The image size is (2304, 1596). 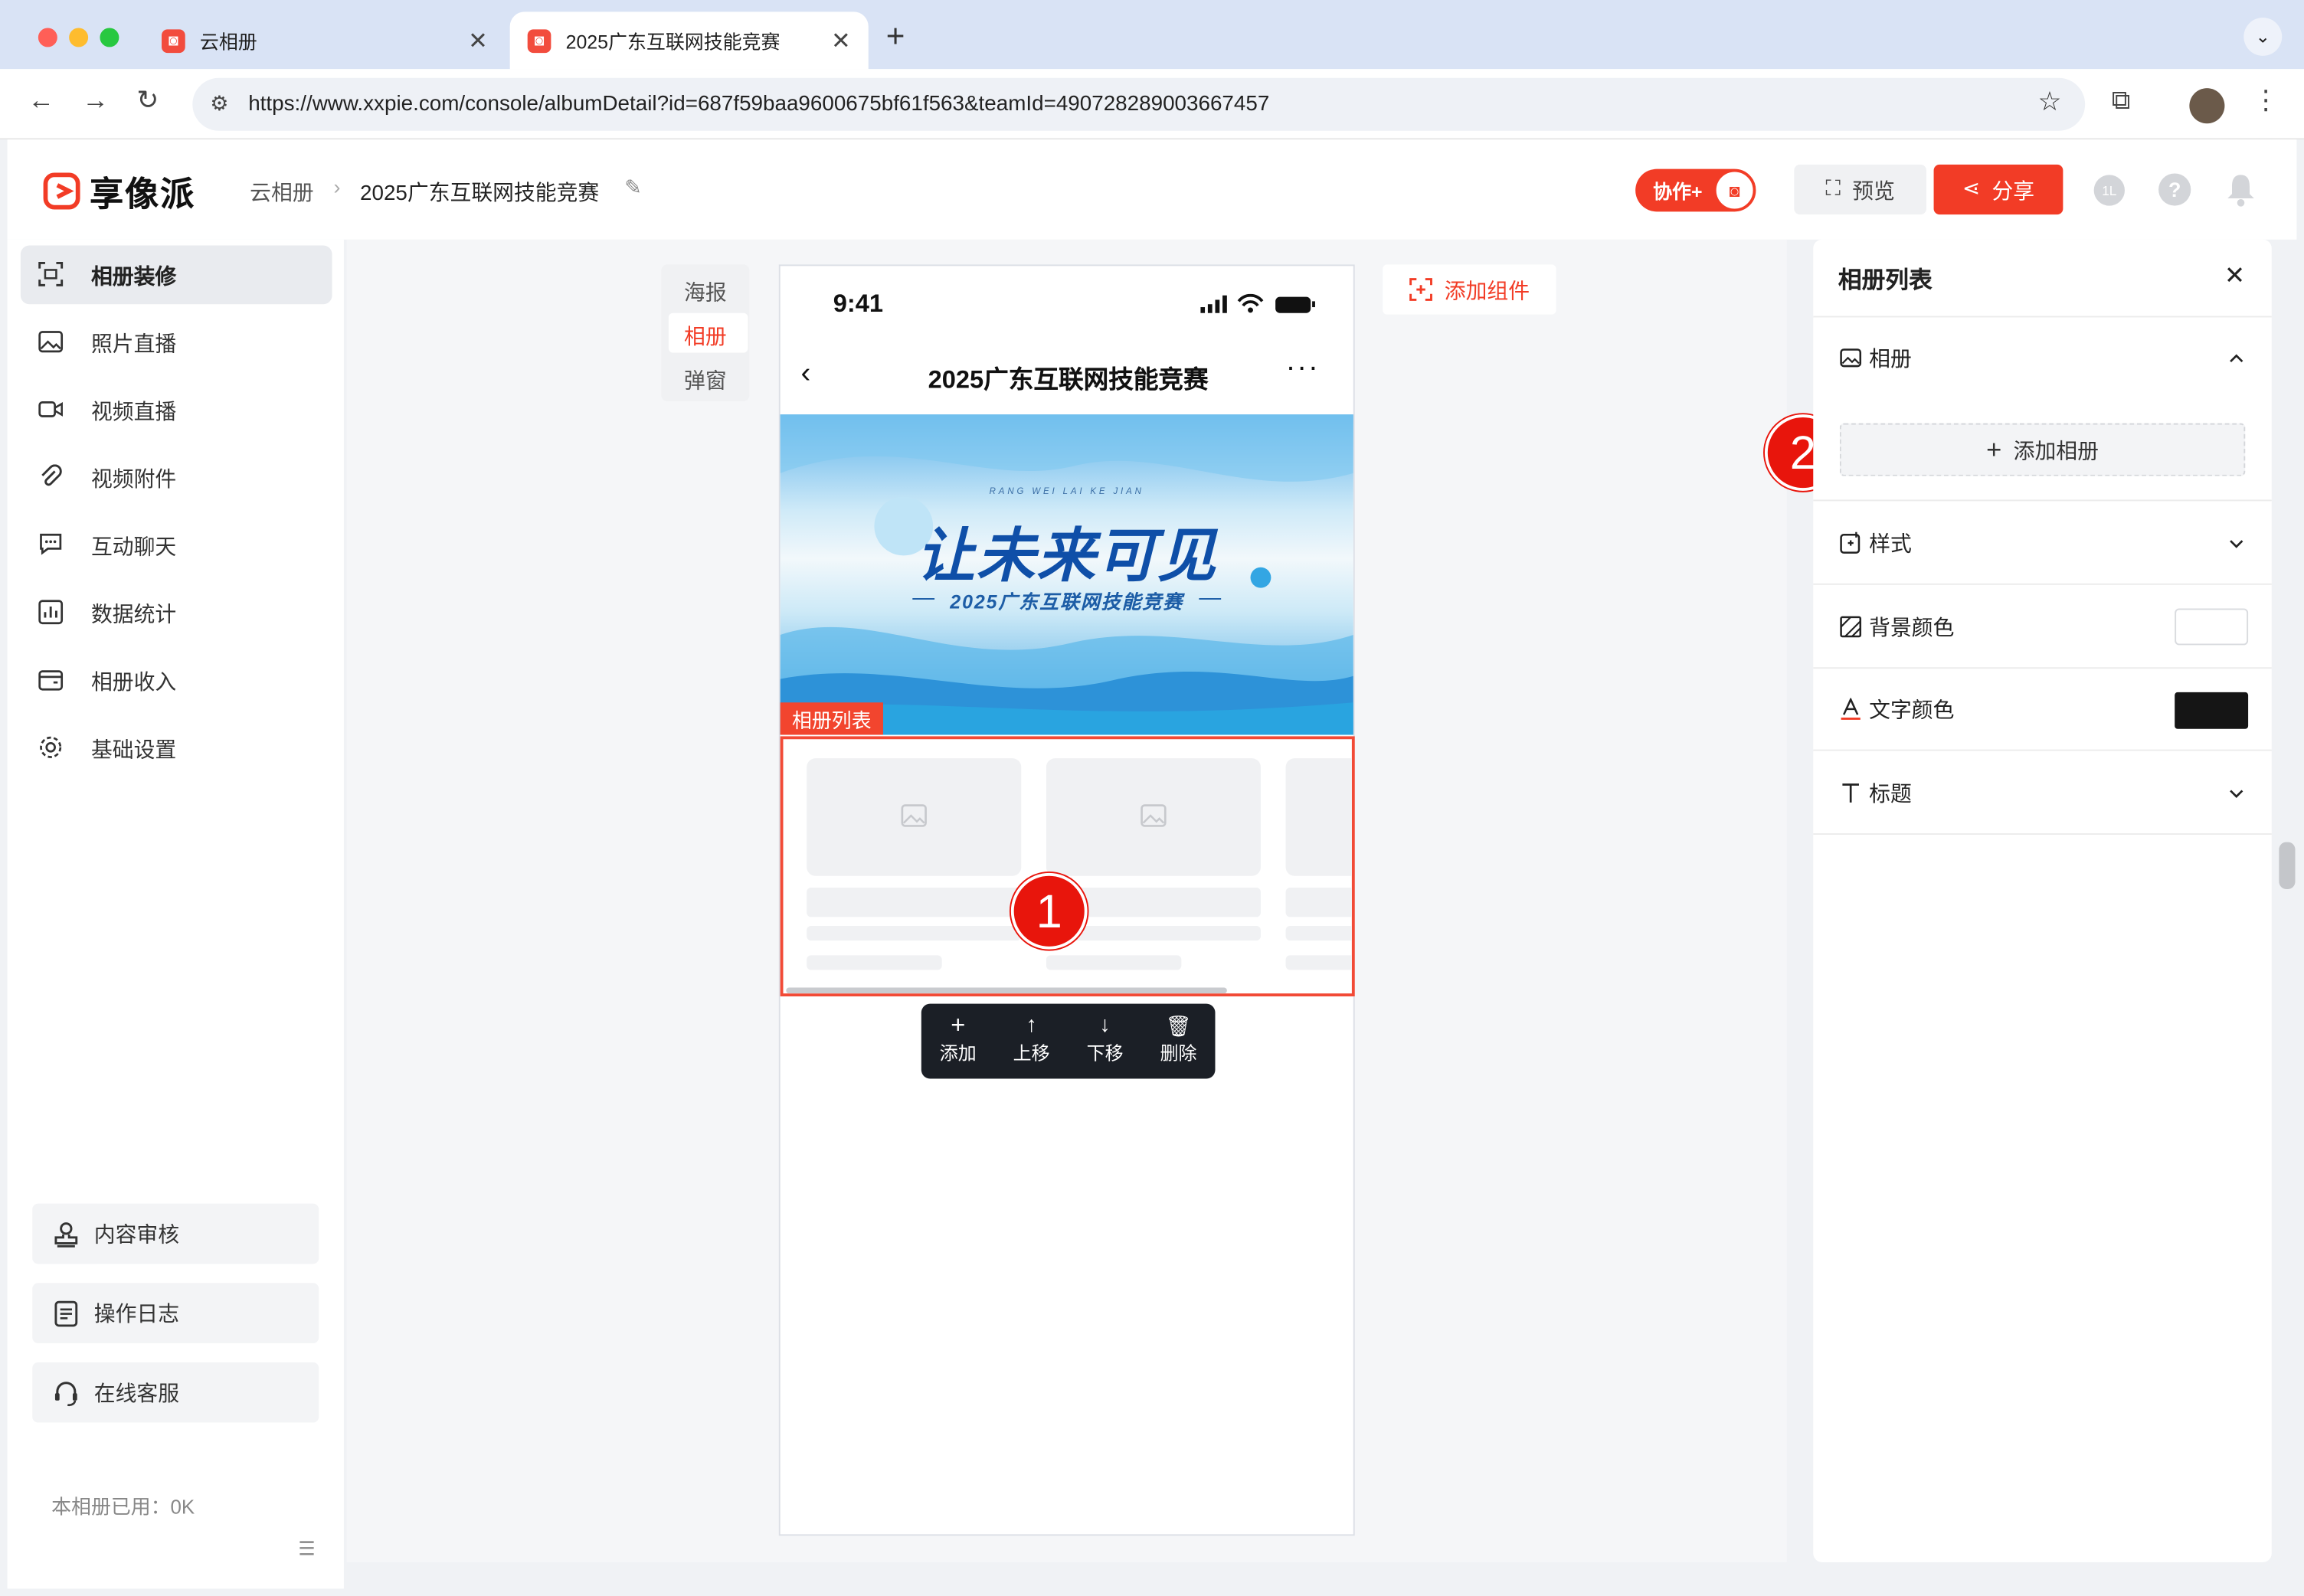 What do you see at coordinates (51, 681) in the screenshot?
I see `wallet-icon` at bounding box center [51, 681].